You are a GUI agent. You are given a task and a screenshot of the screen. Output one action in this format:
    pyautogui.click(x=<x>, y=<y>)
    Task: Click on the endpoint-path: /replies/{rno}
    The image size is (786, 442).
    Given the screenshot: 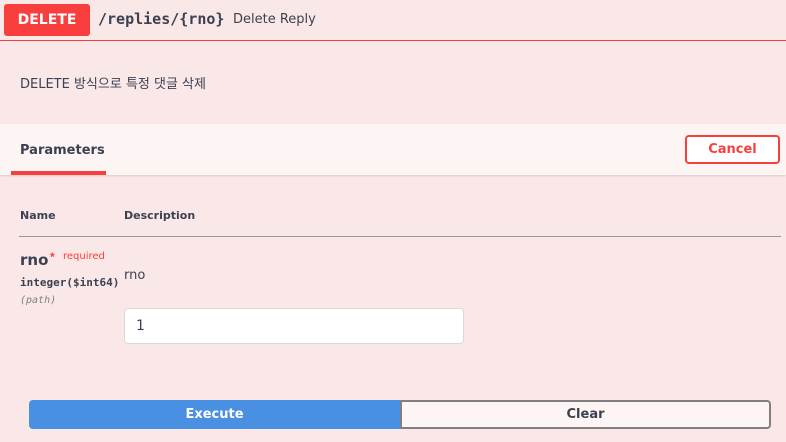 What is the action you would take?
    pyautogui.click(x=161, y=19)
    